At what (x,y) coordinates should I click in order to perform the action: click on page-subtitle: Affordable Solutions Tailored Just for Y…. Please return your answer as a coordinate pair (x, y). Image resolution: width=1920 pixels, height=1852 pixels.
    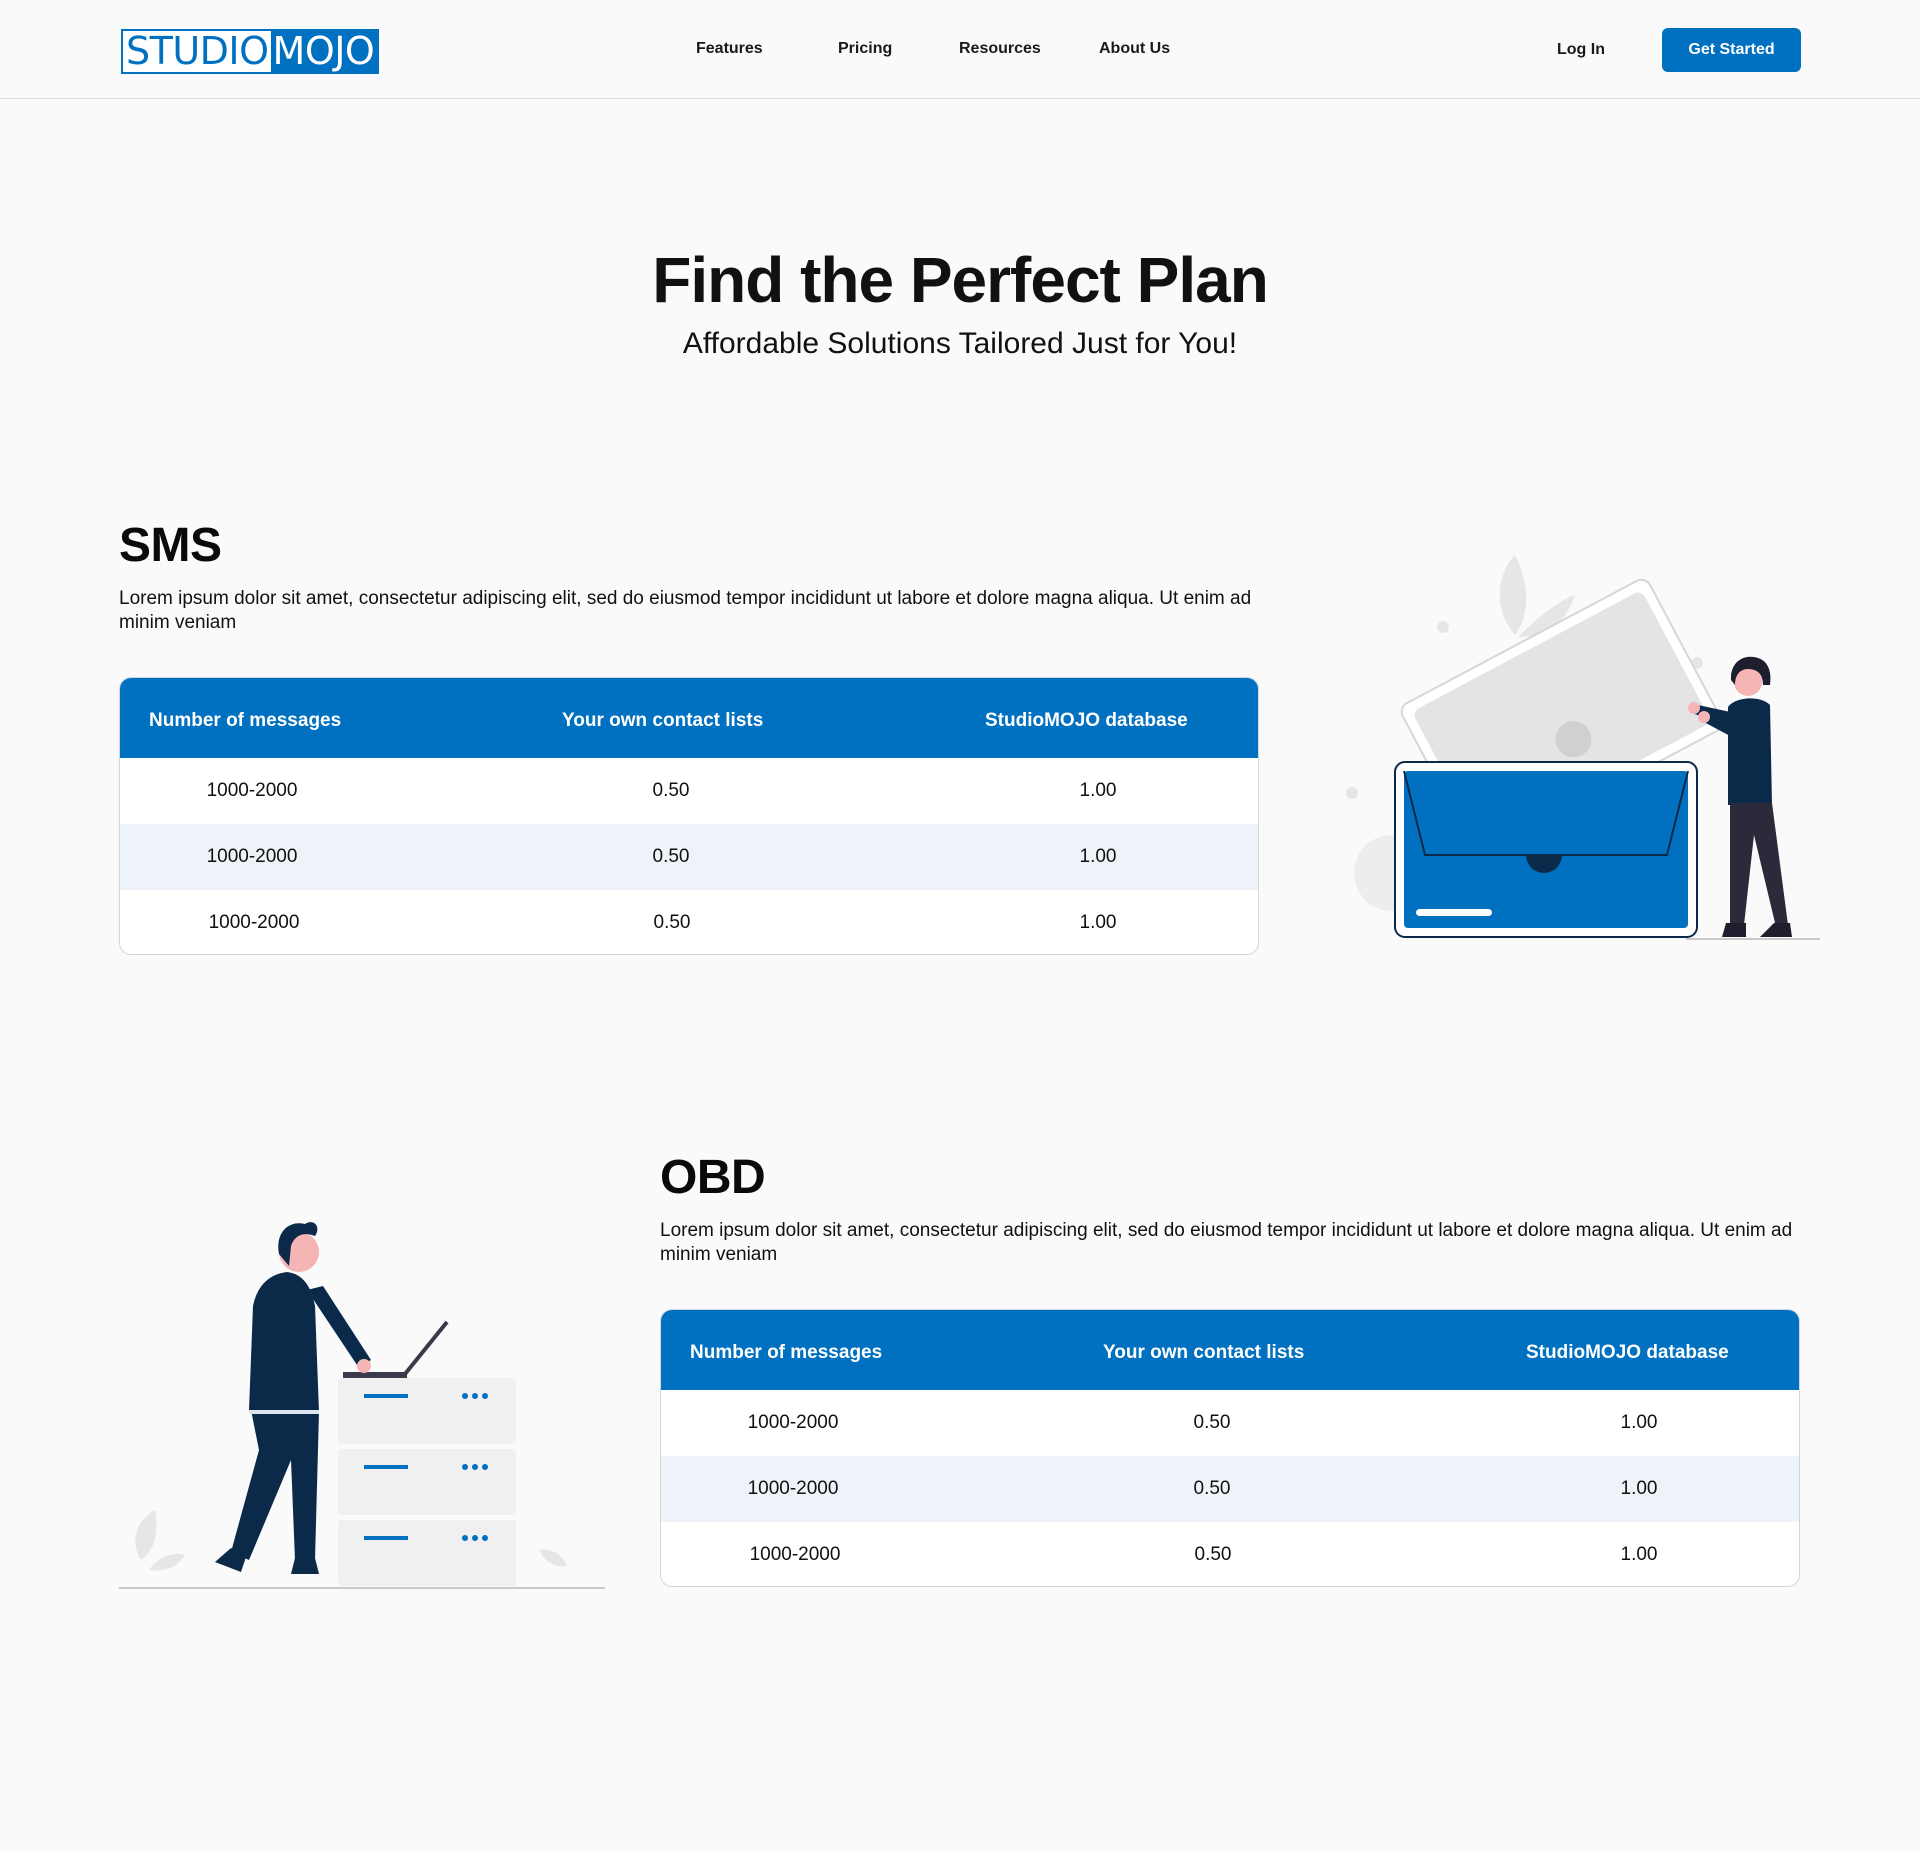
    Looking at the image, I should click on (960, 343).